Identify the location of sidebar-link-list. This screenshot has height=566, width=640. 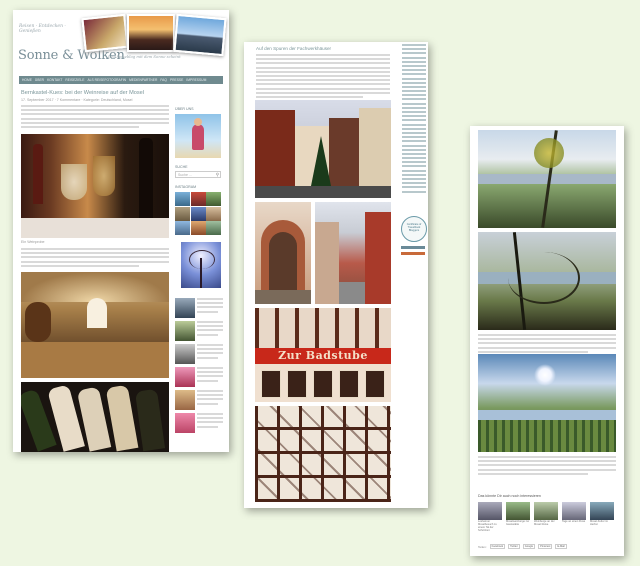
(414, 119).